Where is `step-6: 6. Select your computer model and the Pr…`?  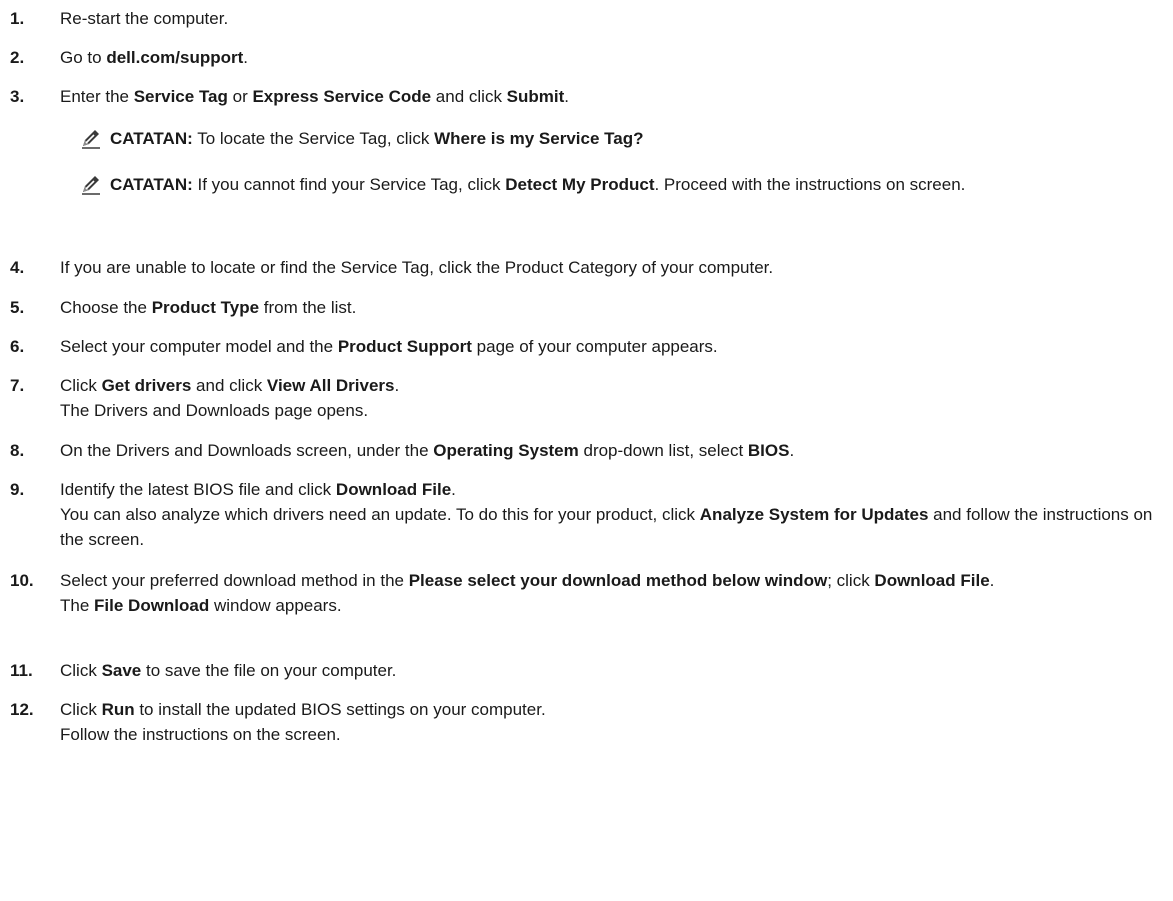
step-6: 6. Select your computer model and the Pr… is located at coordinates (590, 346).